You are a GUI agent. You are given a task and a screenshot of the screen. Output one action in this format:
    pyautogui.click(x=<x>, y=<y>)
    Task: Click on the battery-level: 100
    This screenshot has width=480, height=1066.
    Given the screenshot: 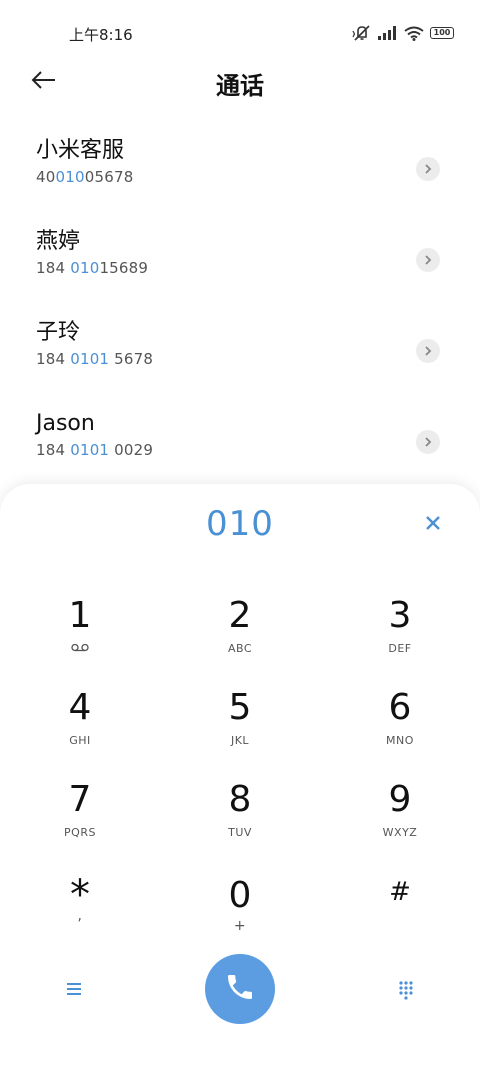 What is the action you would take?
    pyautogui.click(x=442, y=32)
    